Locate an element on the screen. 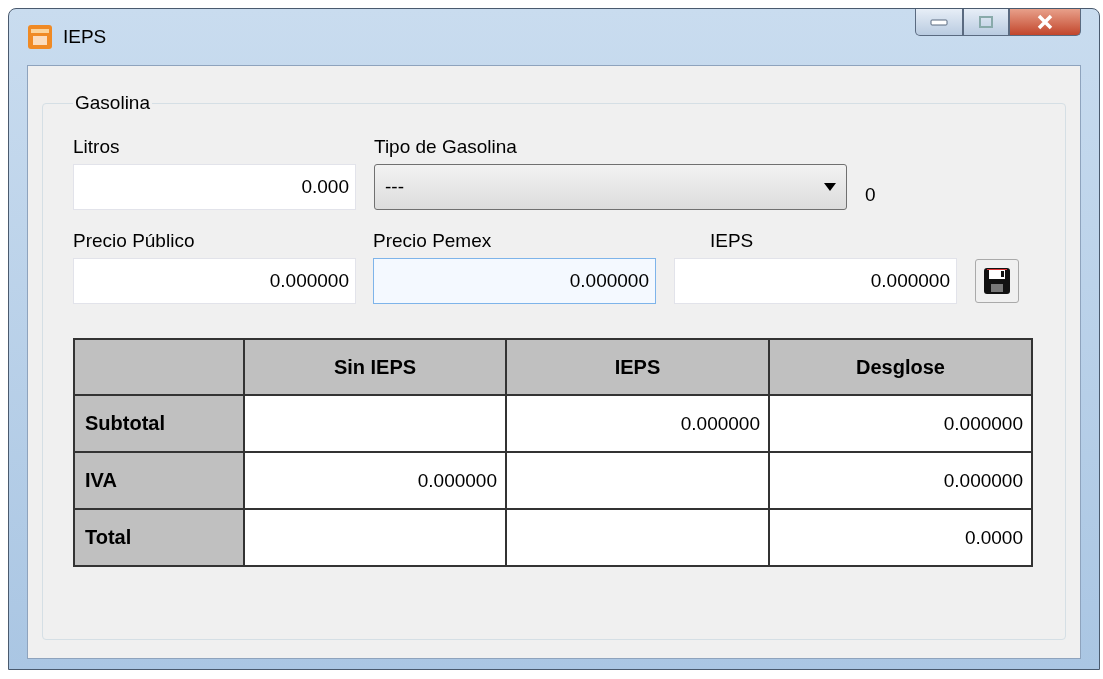 This screenshot has width=1103, height=679. row-header: Subtotal is located at coordinates (159, 423).